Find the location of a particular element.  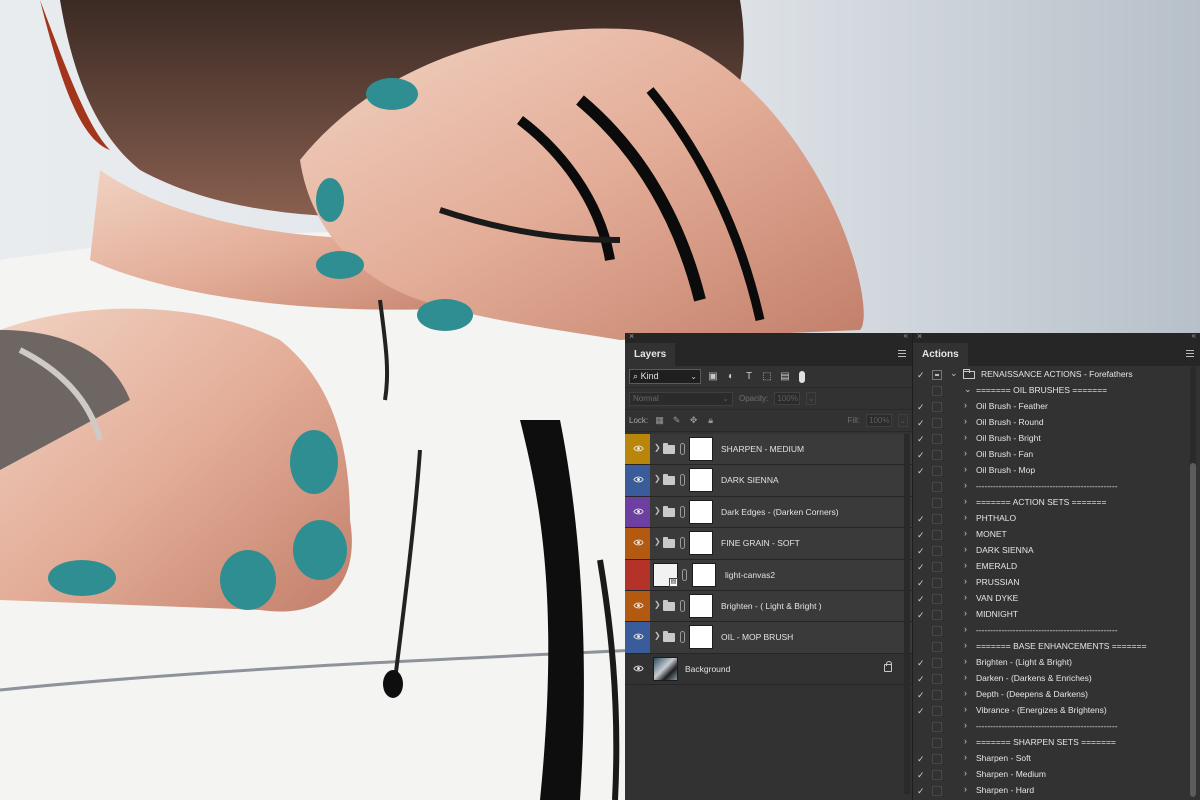

layer-row: ❯ Dark Edges - (Darken Corners) is located at coordinates (768, 512).